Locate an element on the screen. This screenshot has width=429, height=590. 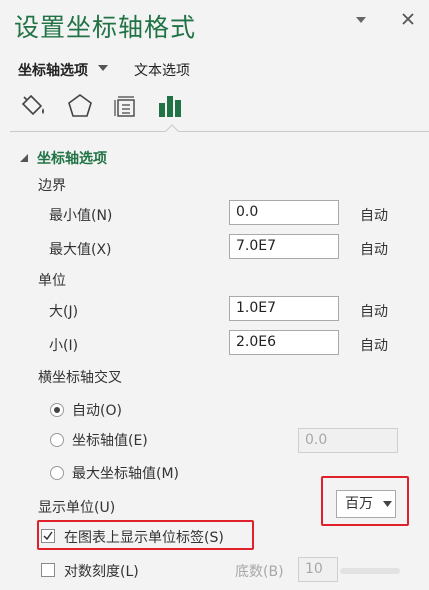
crosses-axis-value-input: 0.0 is located at coordinates (348, 440).